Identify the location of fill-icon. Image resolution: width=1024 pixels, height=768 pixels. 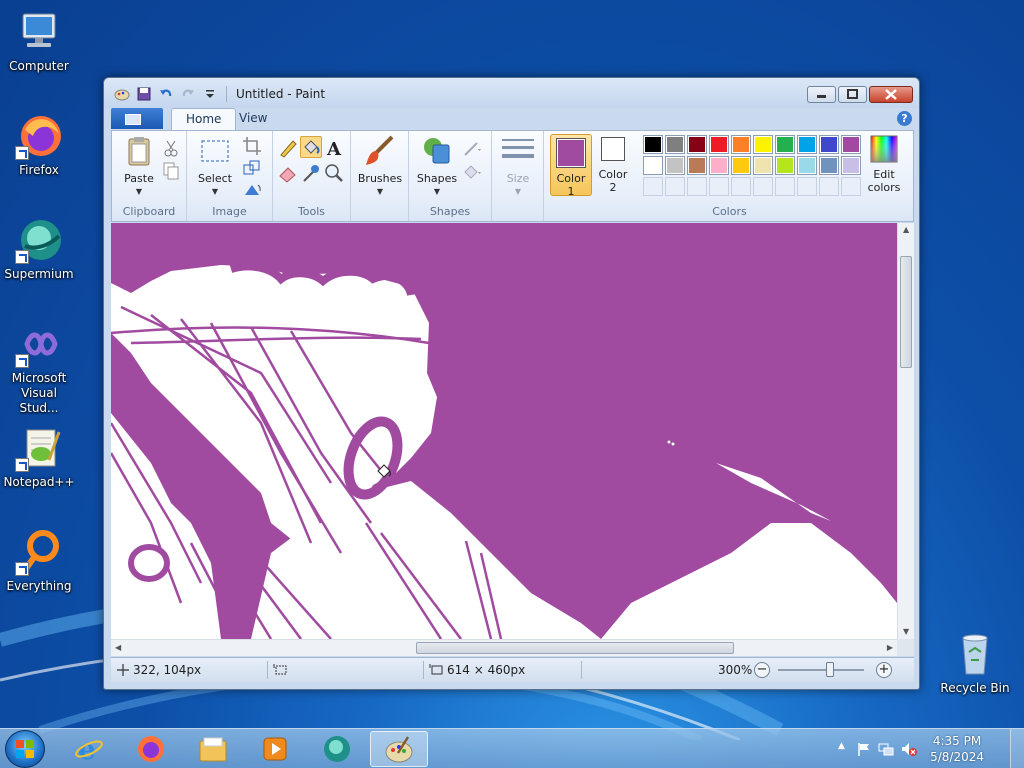
(472, 171).